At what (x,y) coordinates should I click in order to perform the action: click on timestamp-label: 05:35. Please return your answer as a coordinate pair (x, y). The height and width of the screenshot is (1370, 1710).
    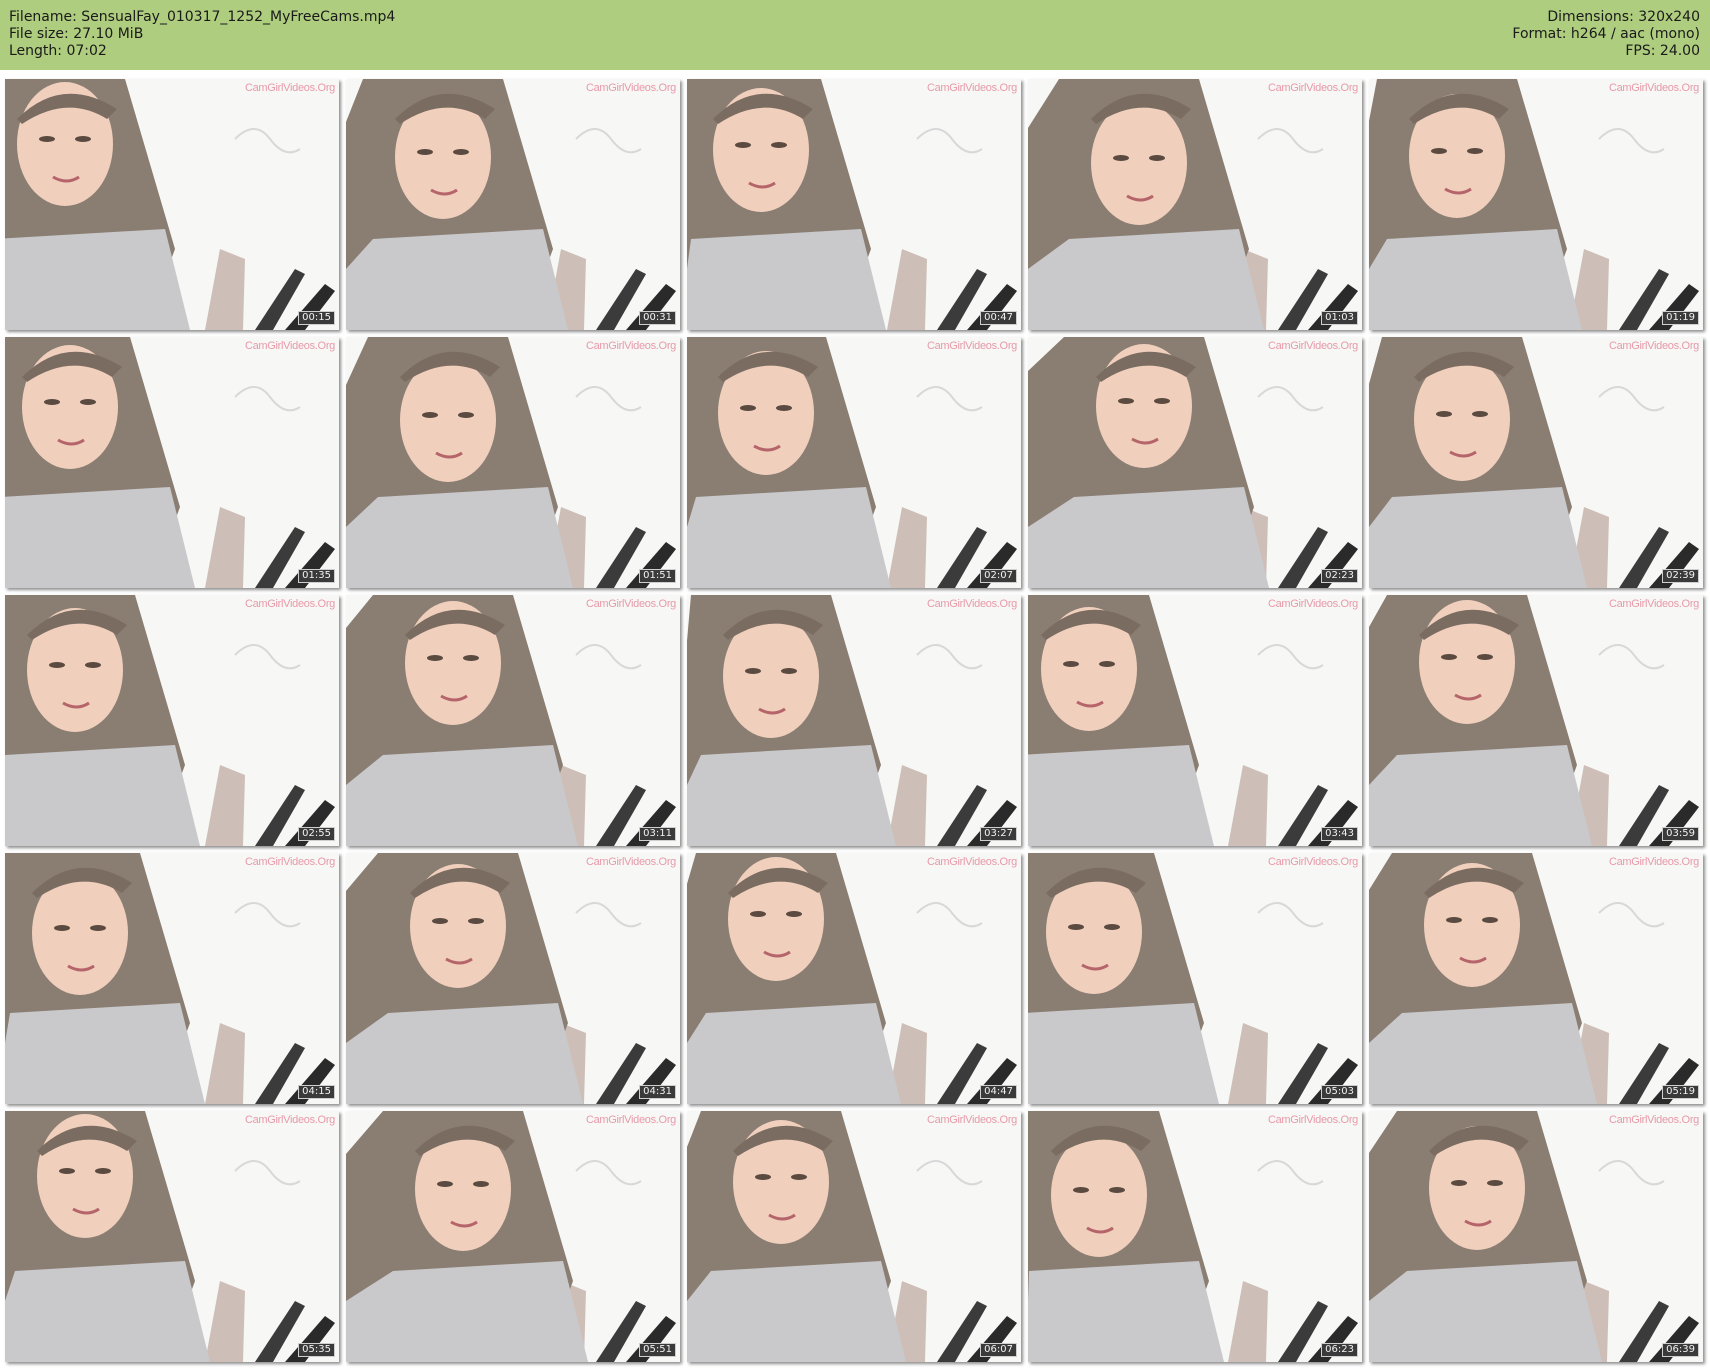
    Looking at the image, I should click on (316, 1350).